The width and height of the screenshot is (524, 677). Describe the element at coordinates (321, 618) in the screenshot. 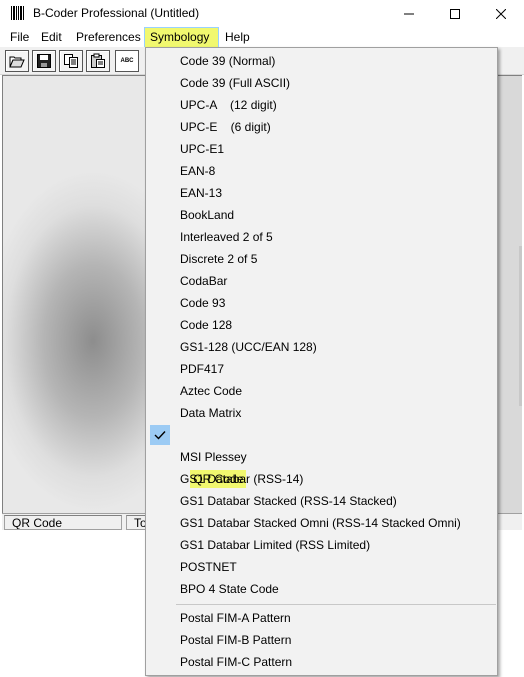

I see `menu-option-fim-a: Postal FIM-A Pattern` at that location.